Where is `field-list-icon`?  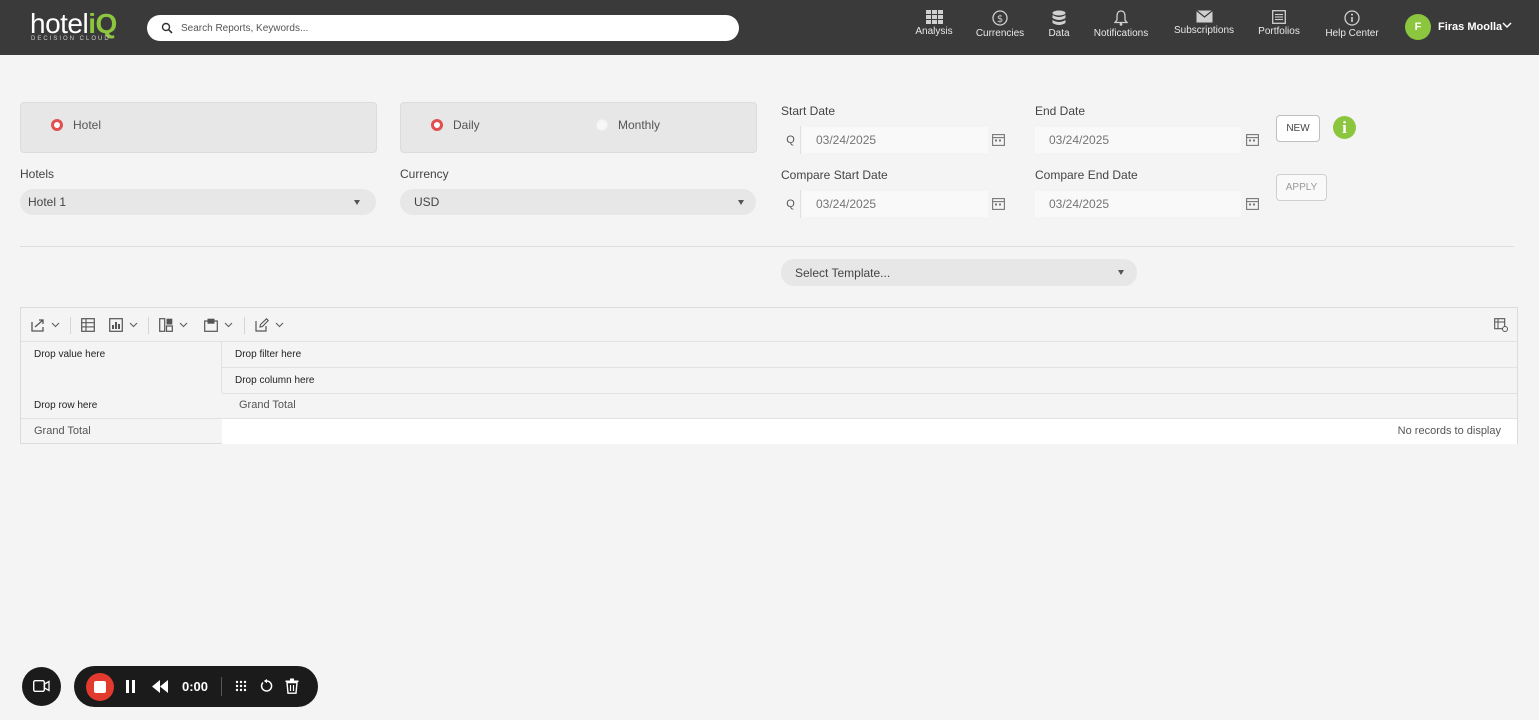 field-list-icon is located at coordinates (1501, 325).